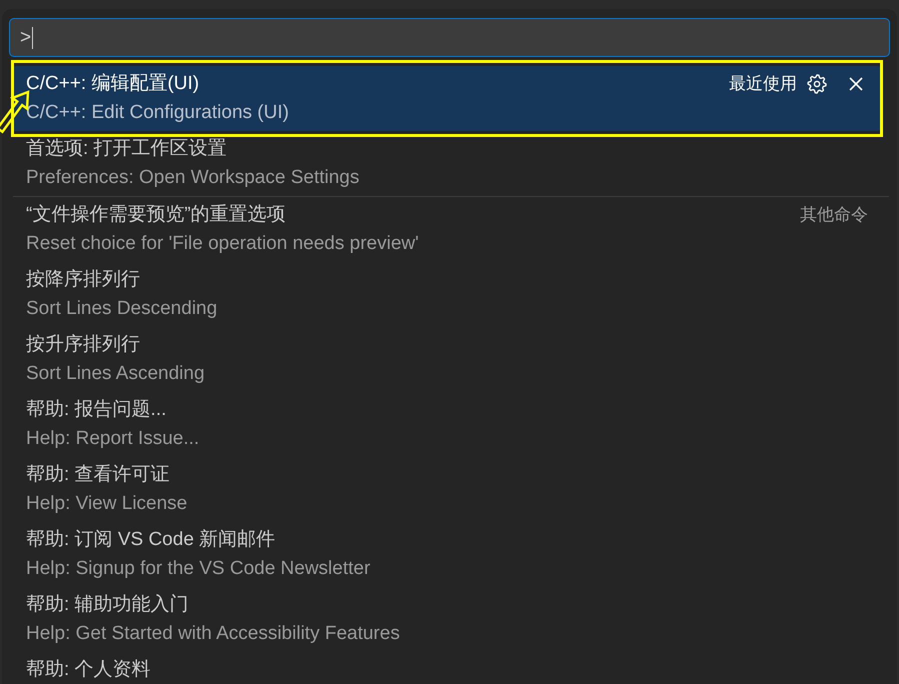 The image size is (899, 684). I want to click on command-detail: Help: Get Started with Accessibility Features, so click(213, 634).